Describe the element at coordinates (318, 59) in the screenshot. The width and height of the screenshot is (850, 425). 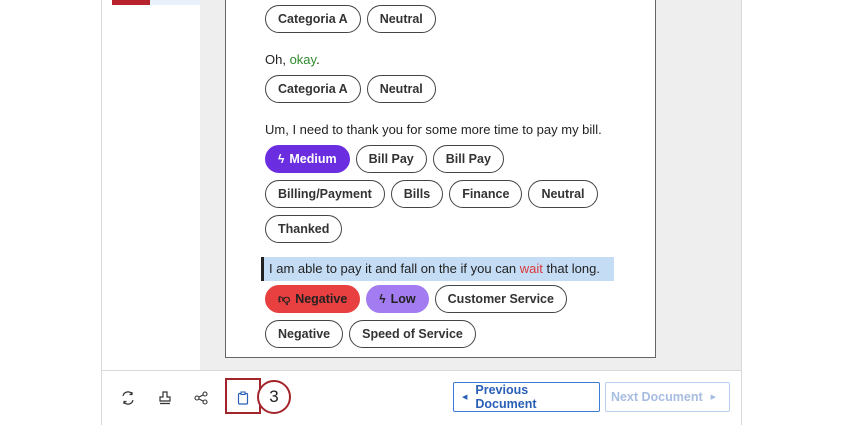
I see `sentence-2-end: .` at that location.